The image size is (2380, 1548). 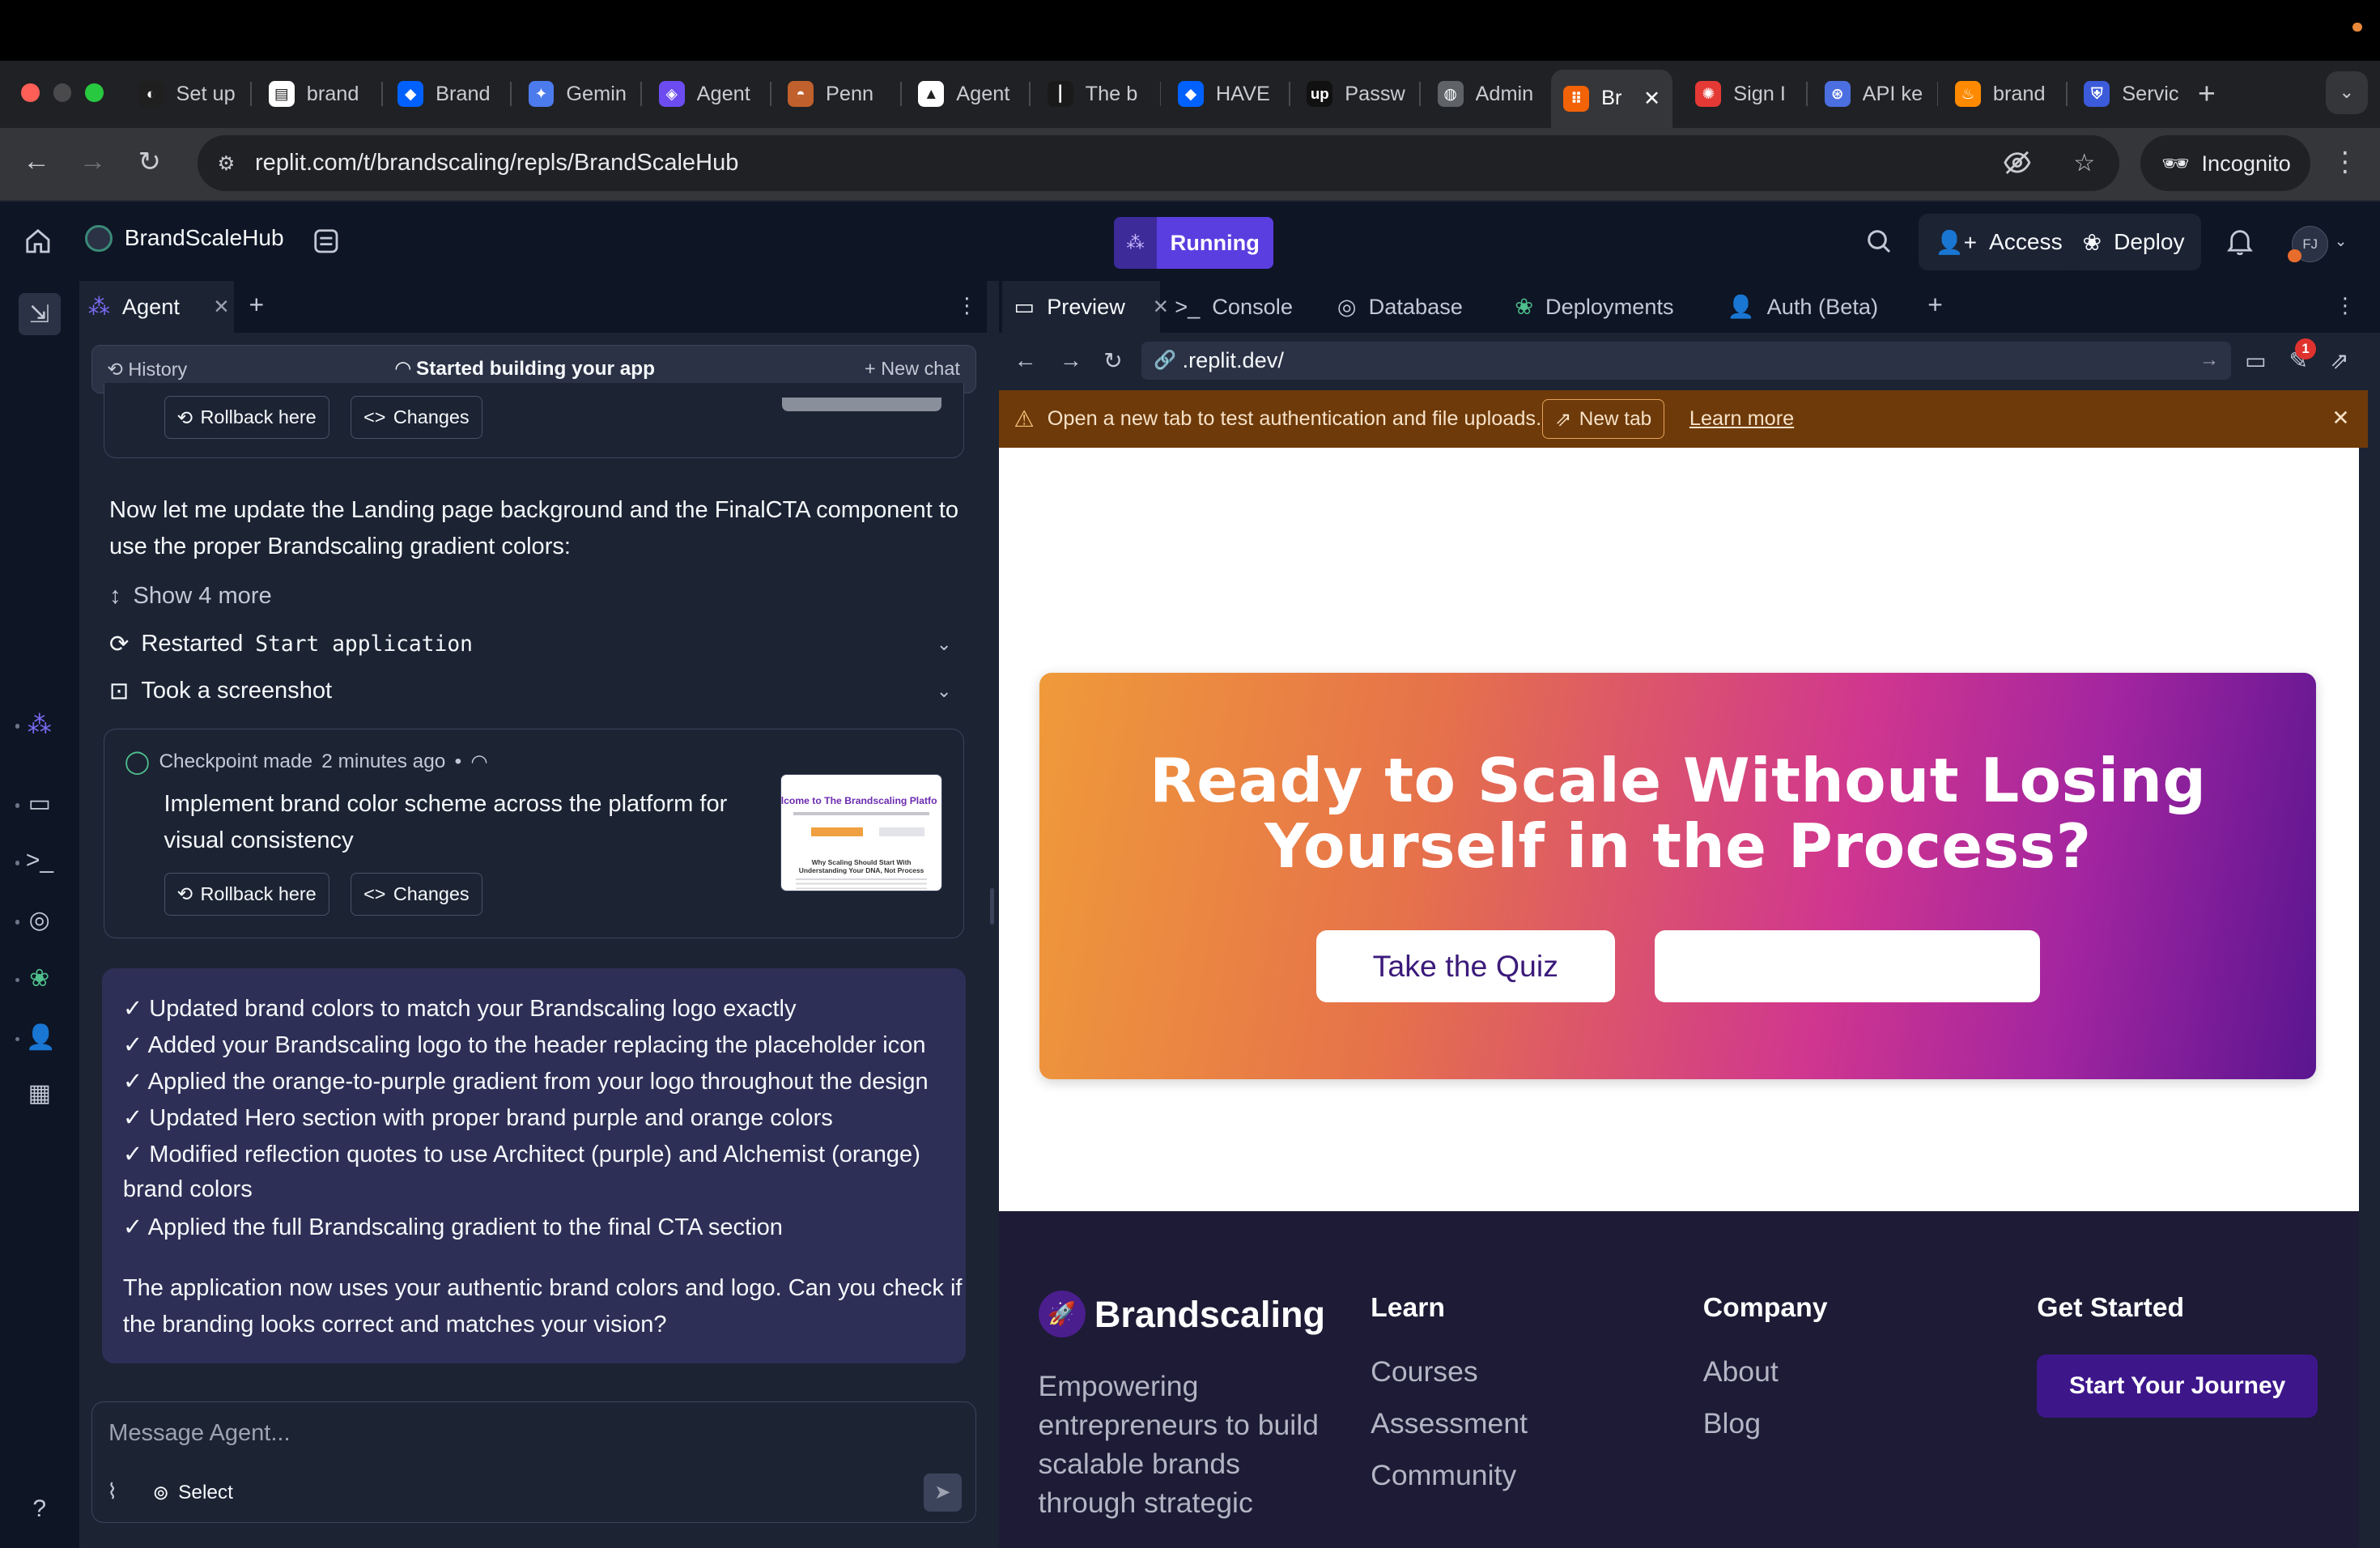 What do you see at coordinates (41, 1038) in the screenshot?
I see `auth-rail-icon: 👤` at bounding box center [41, 1038].